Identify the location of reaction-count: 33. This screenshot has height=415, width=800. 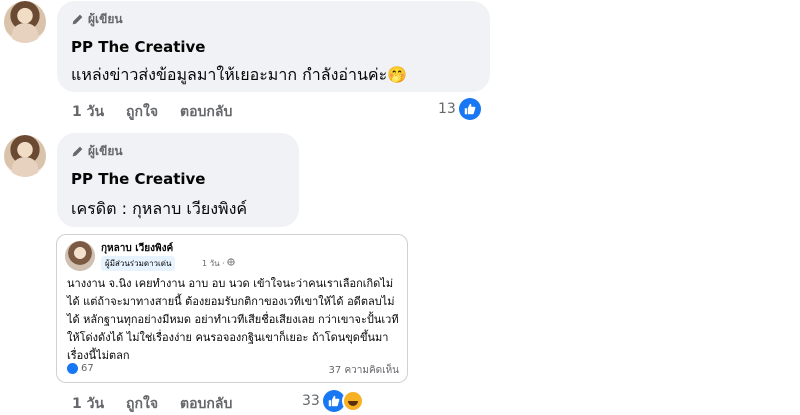
(311, 401).